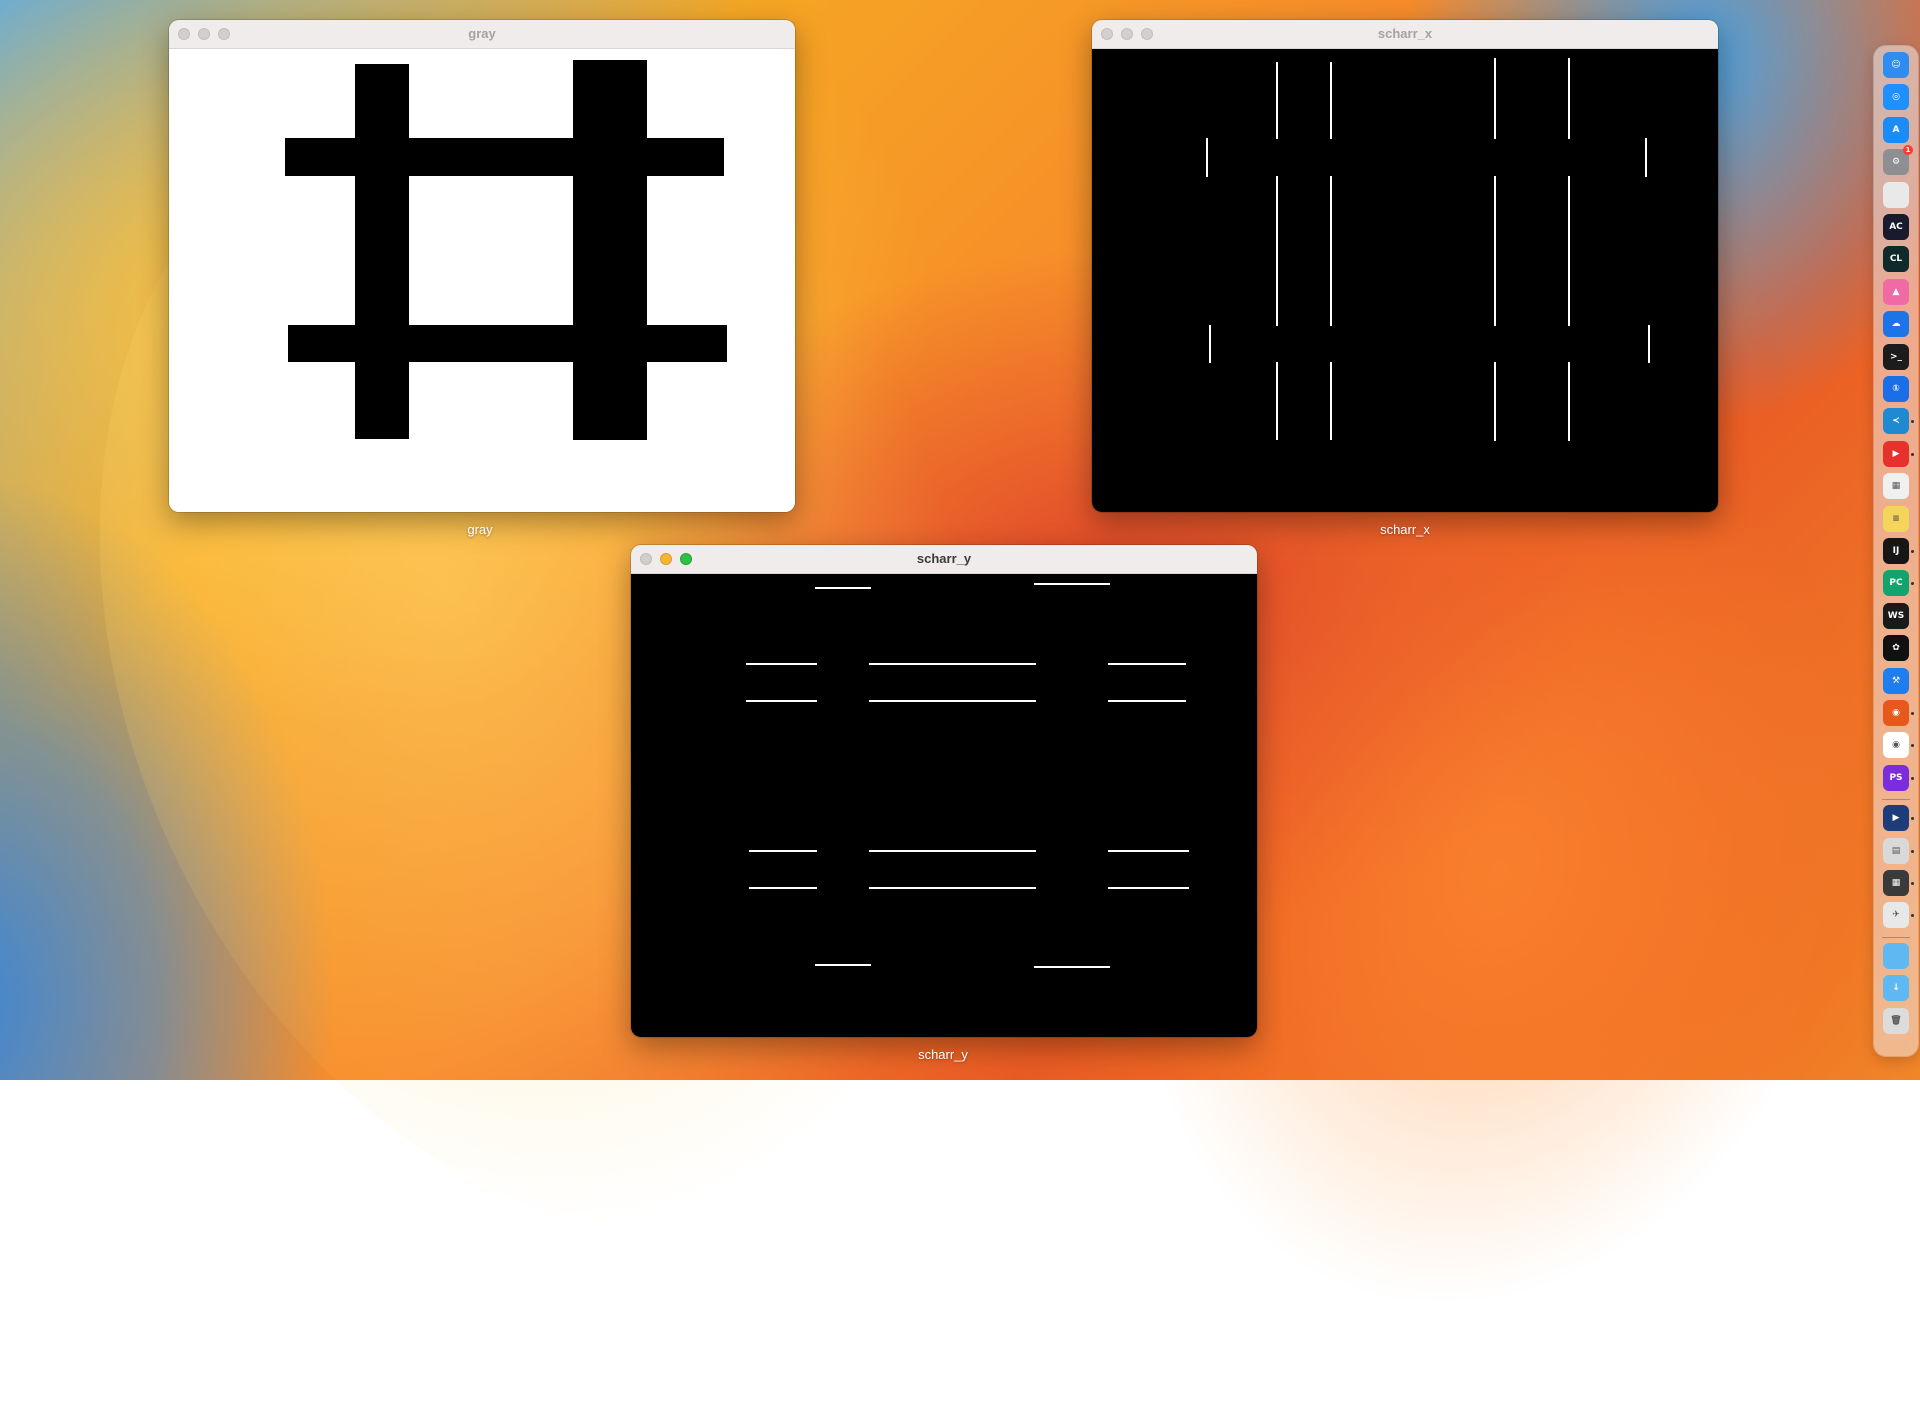  What do you see at coordinates (967, 775) in the screenshot?
I see `scharr-y-edges` at bounding box center [967, 775].